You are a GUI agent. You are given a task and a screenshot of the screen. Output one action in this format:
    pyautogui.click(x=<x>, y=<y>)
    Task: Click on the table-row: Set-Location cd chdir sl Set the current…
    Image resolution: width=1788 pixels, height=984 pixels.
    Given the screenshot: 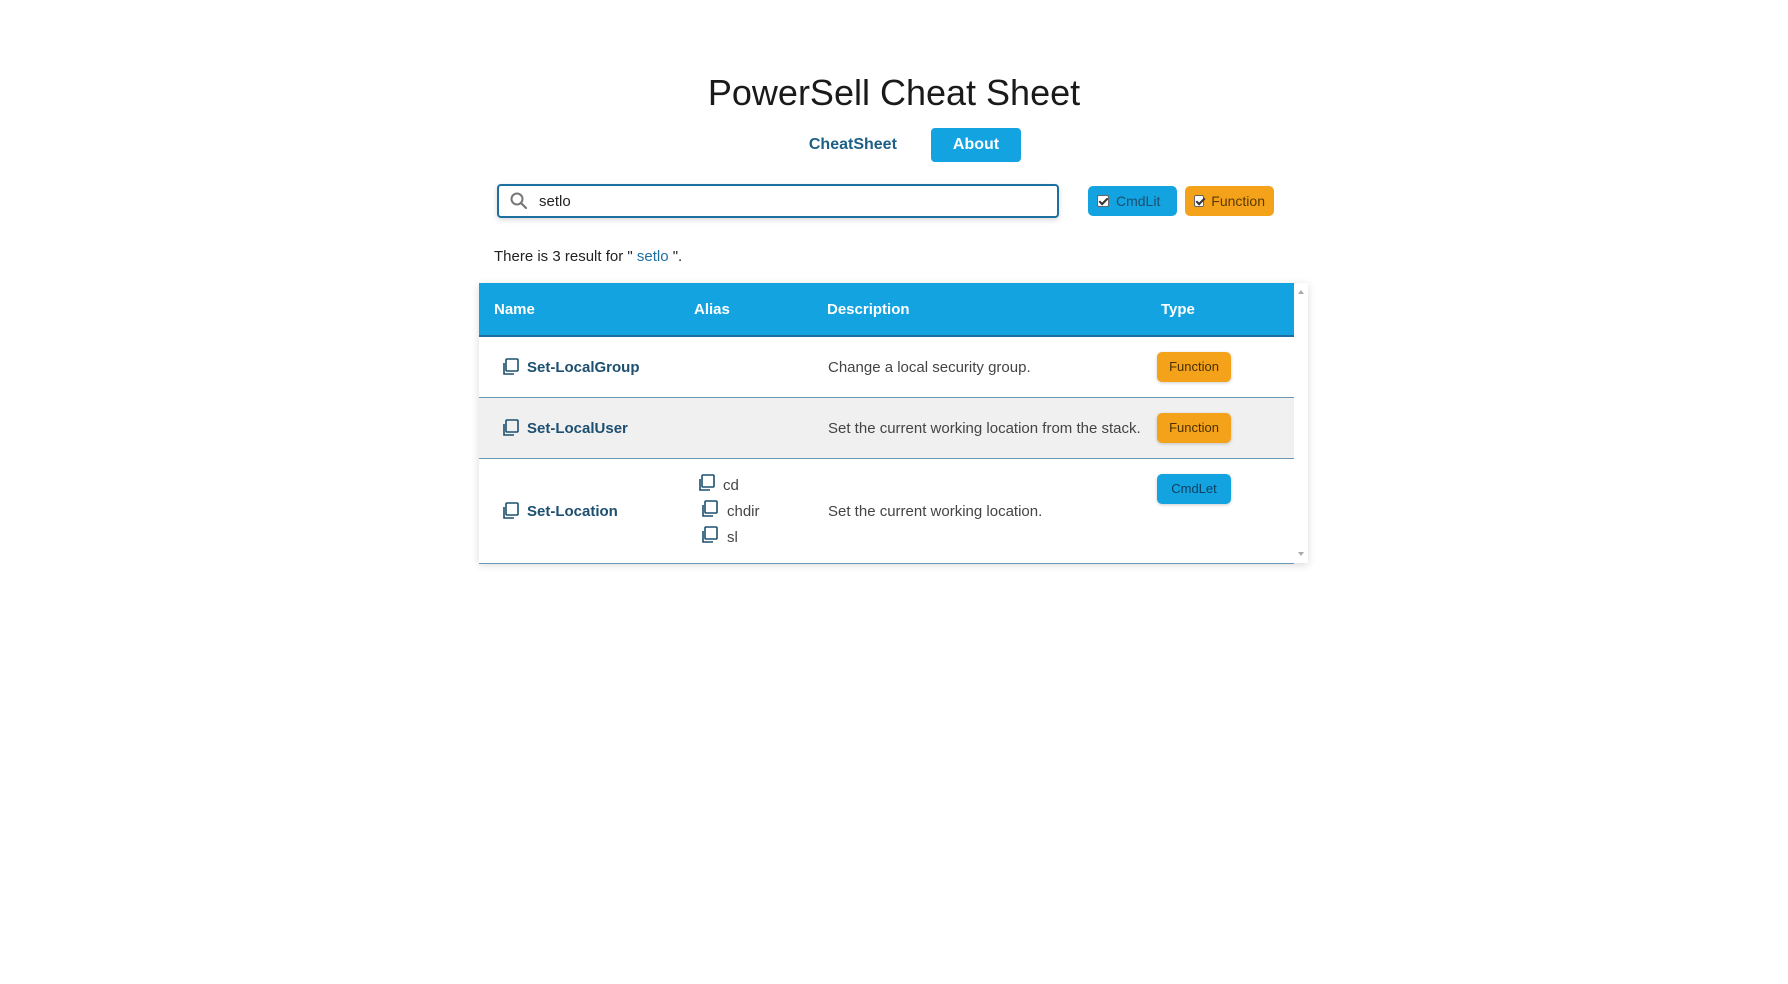 What is the action you would take?
    pyautogui.click(x=886, y=511)
    